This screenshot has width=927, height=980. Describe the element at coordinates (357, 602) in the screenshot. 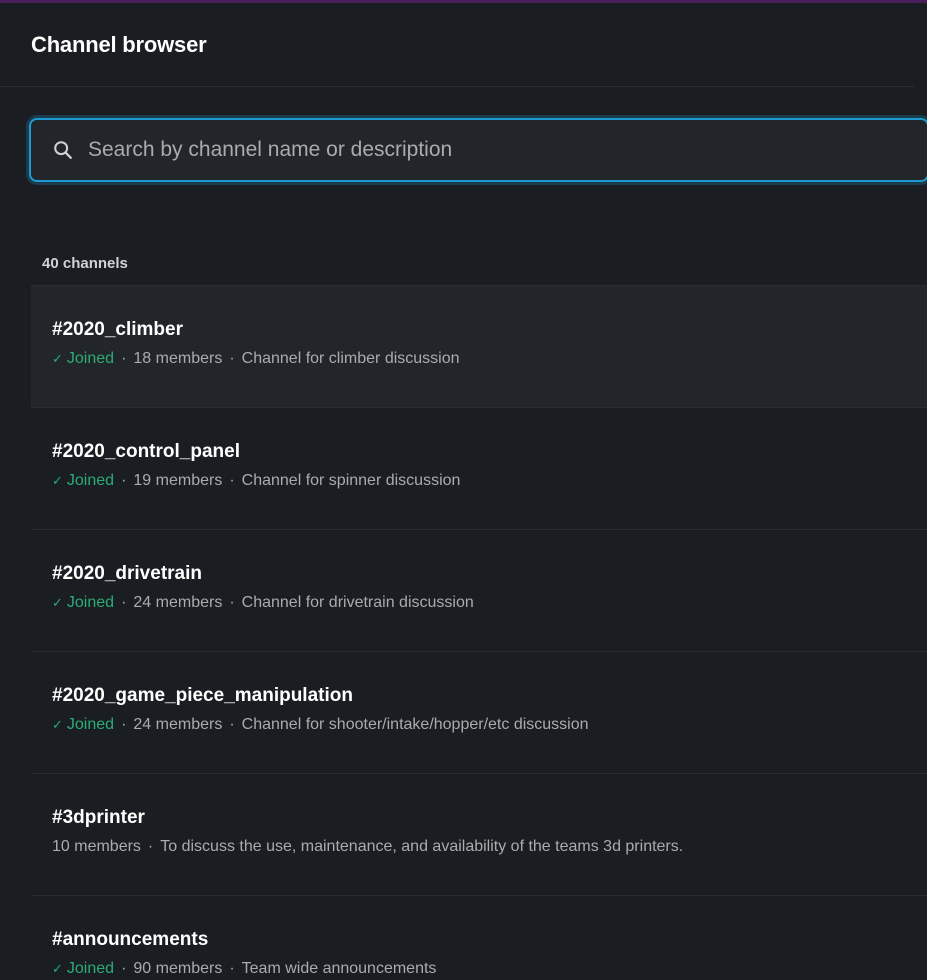

I see `channel-description: Channel for drivetrain discussion` at that location.